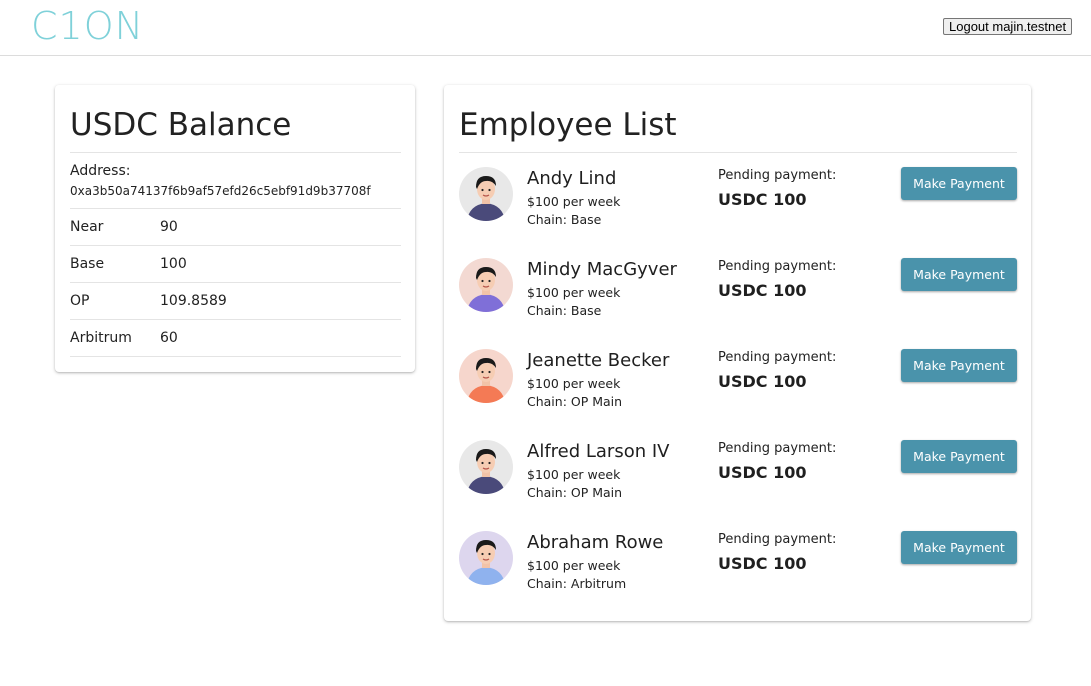 Image resolution: width=1091 pixels, height=686 pixels. Describe the element at coordinates (101, 338) in the screenshot. I see `chain-name: Arbitrum` at that location.